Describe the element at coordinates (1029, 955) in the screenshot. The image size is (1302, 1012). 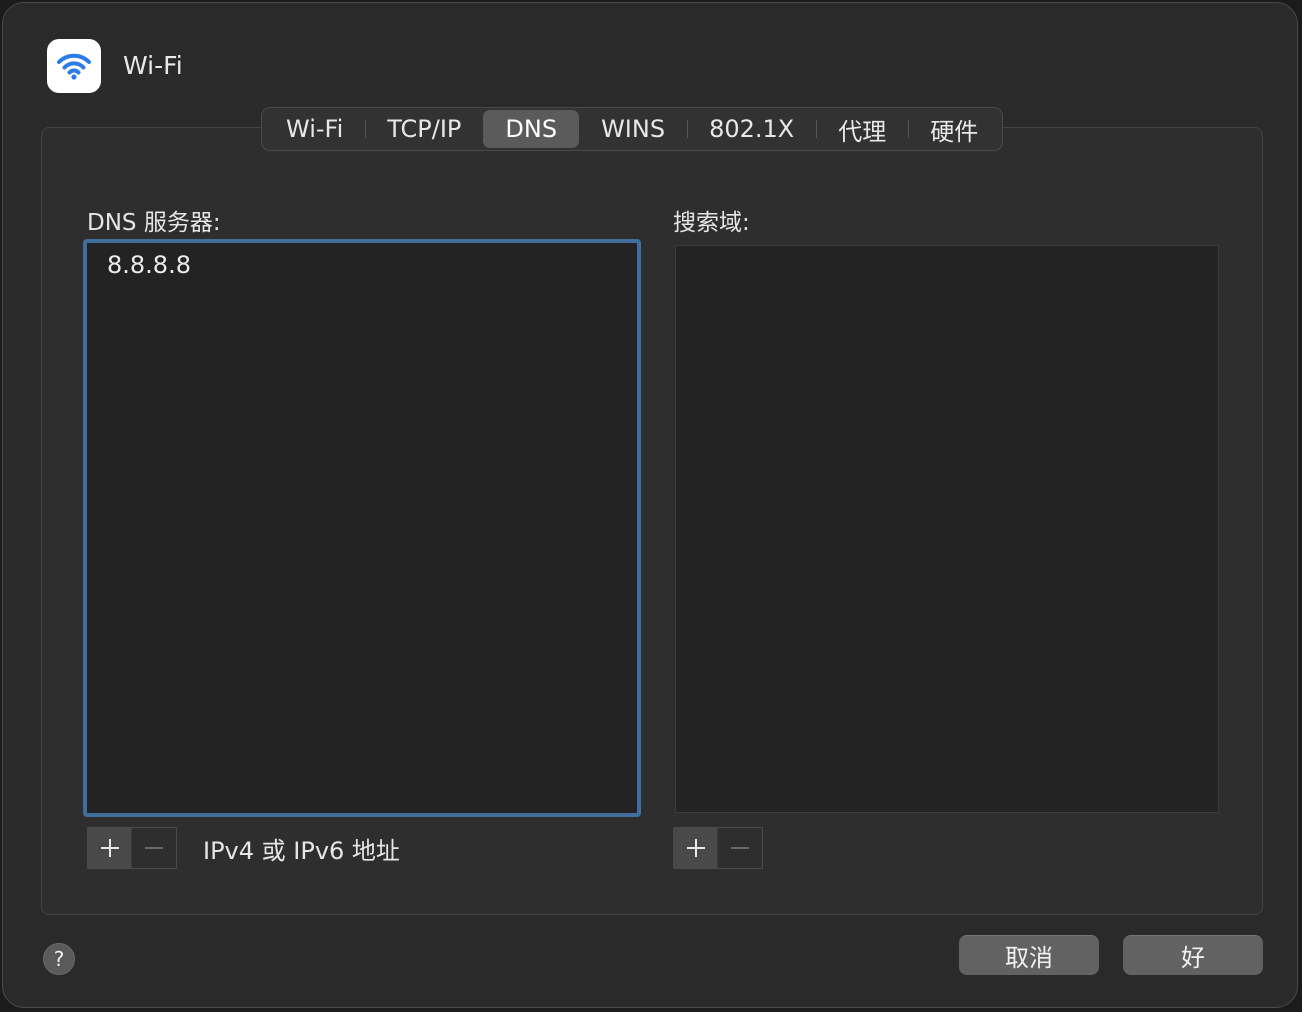
I see `cancel-button: 取消` at that location.